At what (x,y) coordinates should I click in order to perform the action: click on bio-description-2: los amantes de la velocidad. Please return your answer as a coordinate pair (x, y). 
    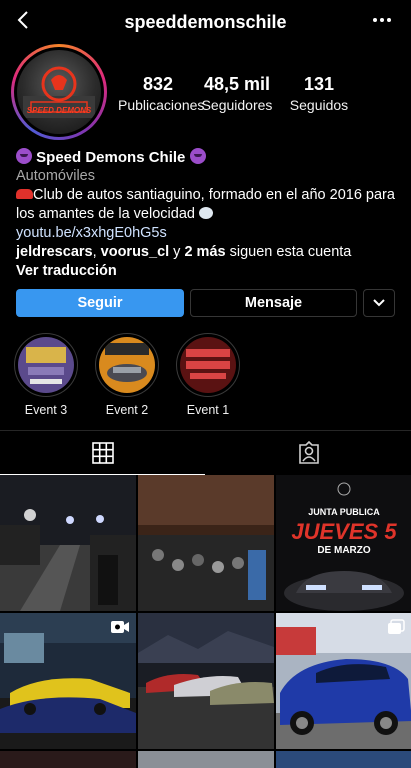
    Looking at the image, I should click on (208, 214).